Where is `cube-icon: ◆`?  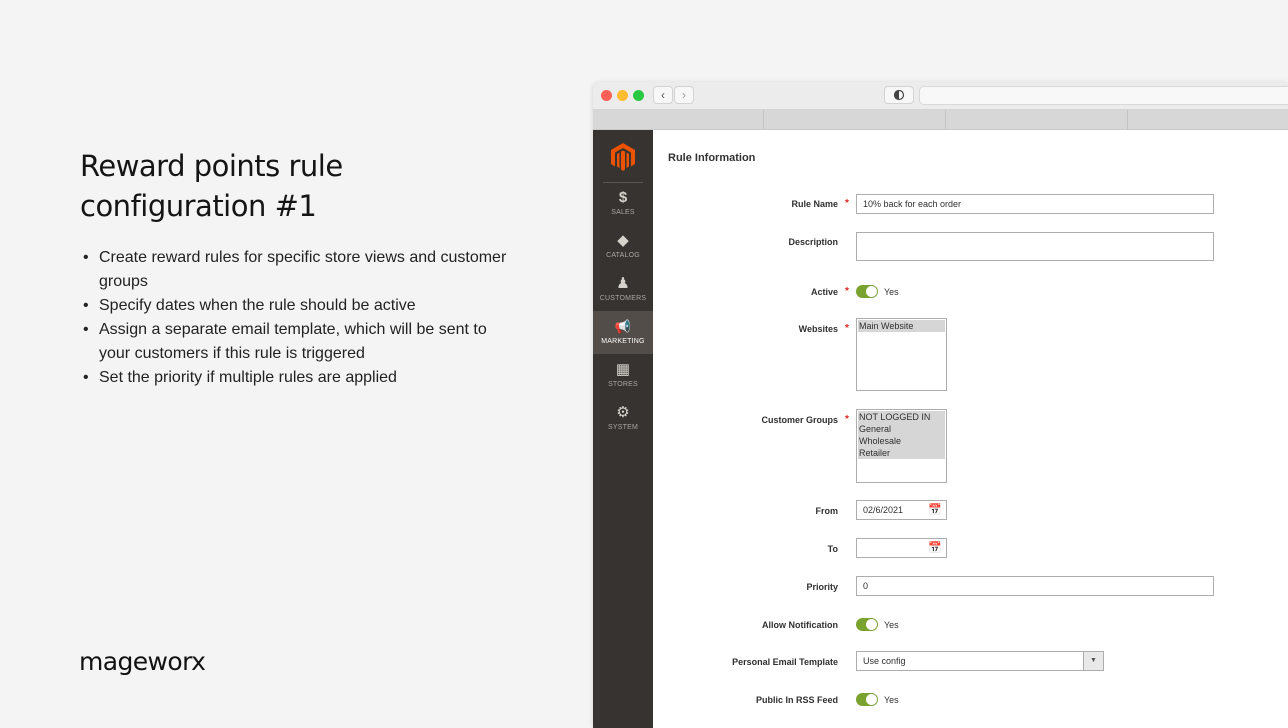 cube-icon: ◆ is located at coordinates (623, 240).